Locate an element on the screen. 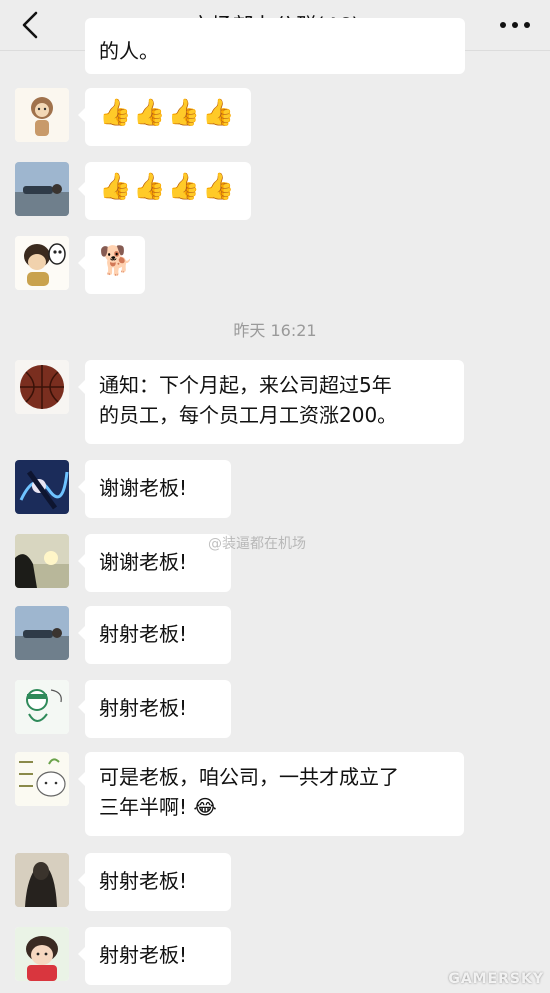 Image resolution: width=550 pixels, height=993 pixels. message-bubble: 的人。 is located at coordinates (275, 46).